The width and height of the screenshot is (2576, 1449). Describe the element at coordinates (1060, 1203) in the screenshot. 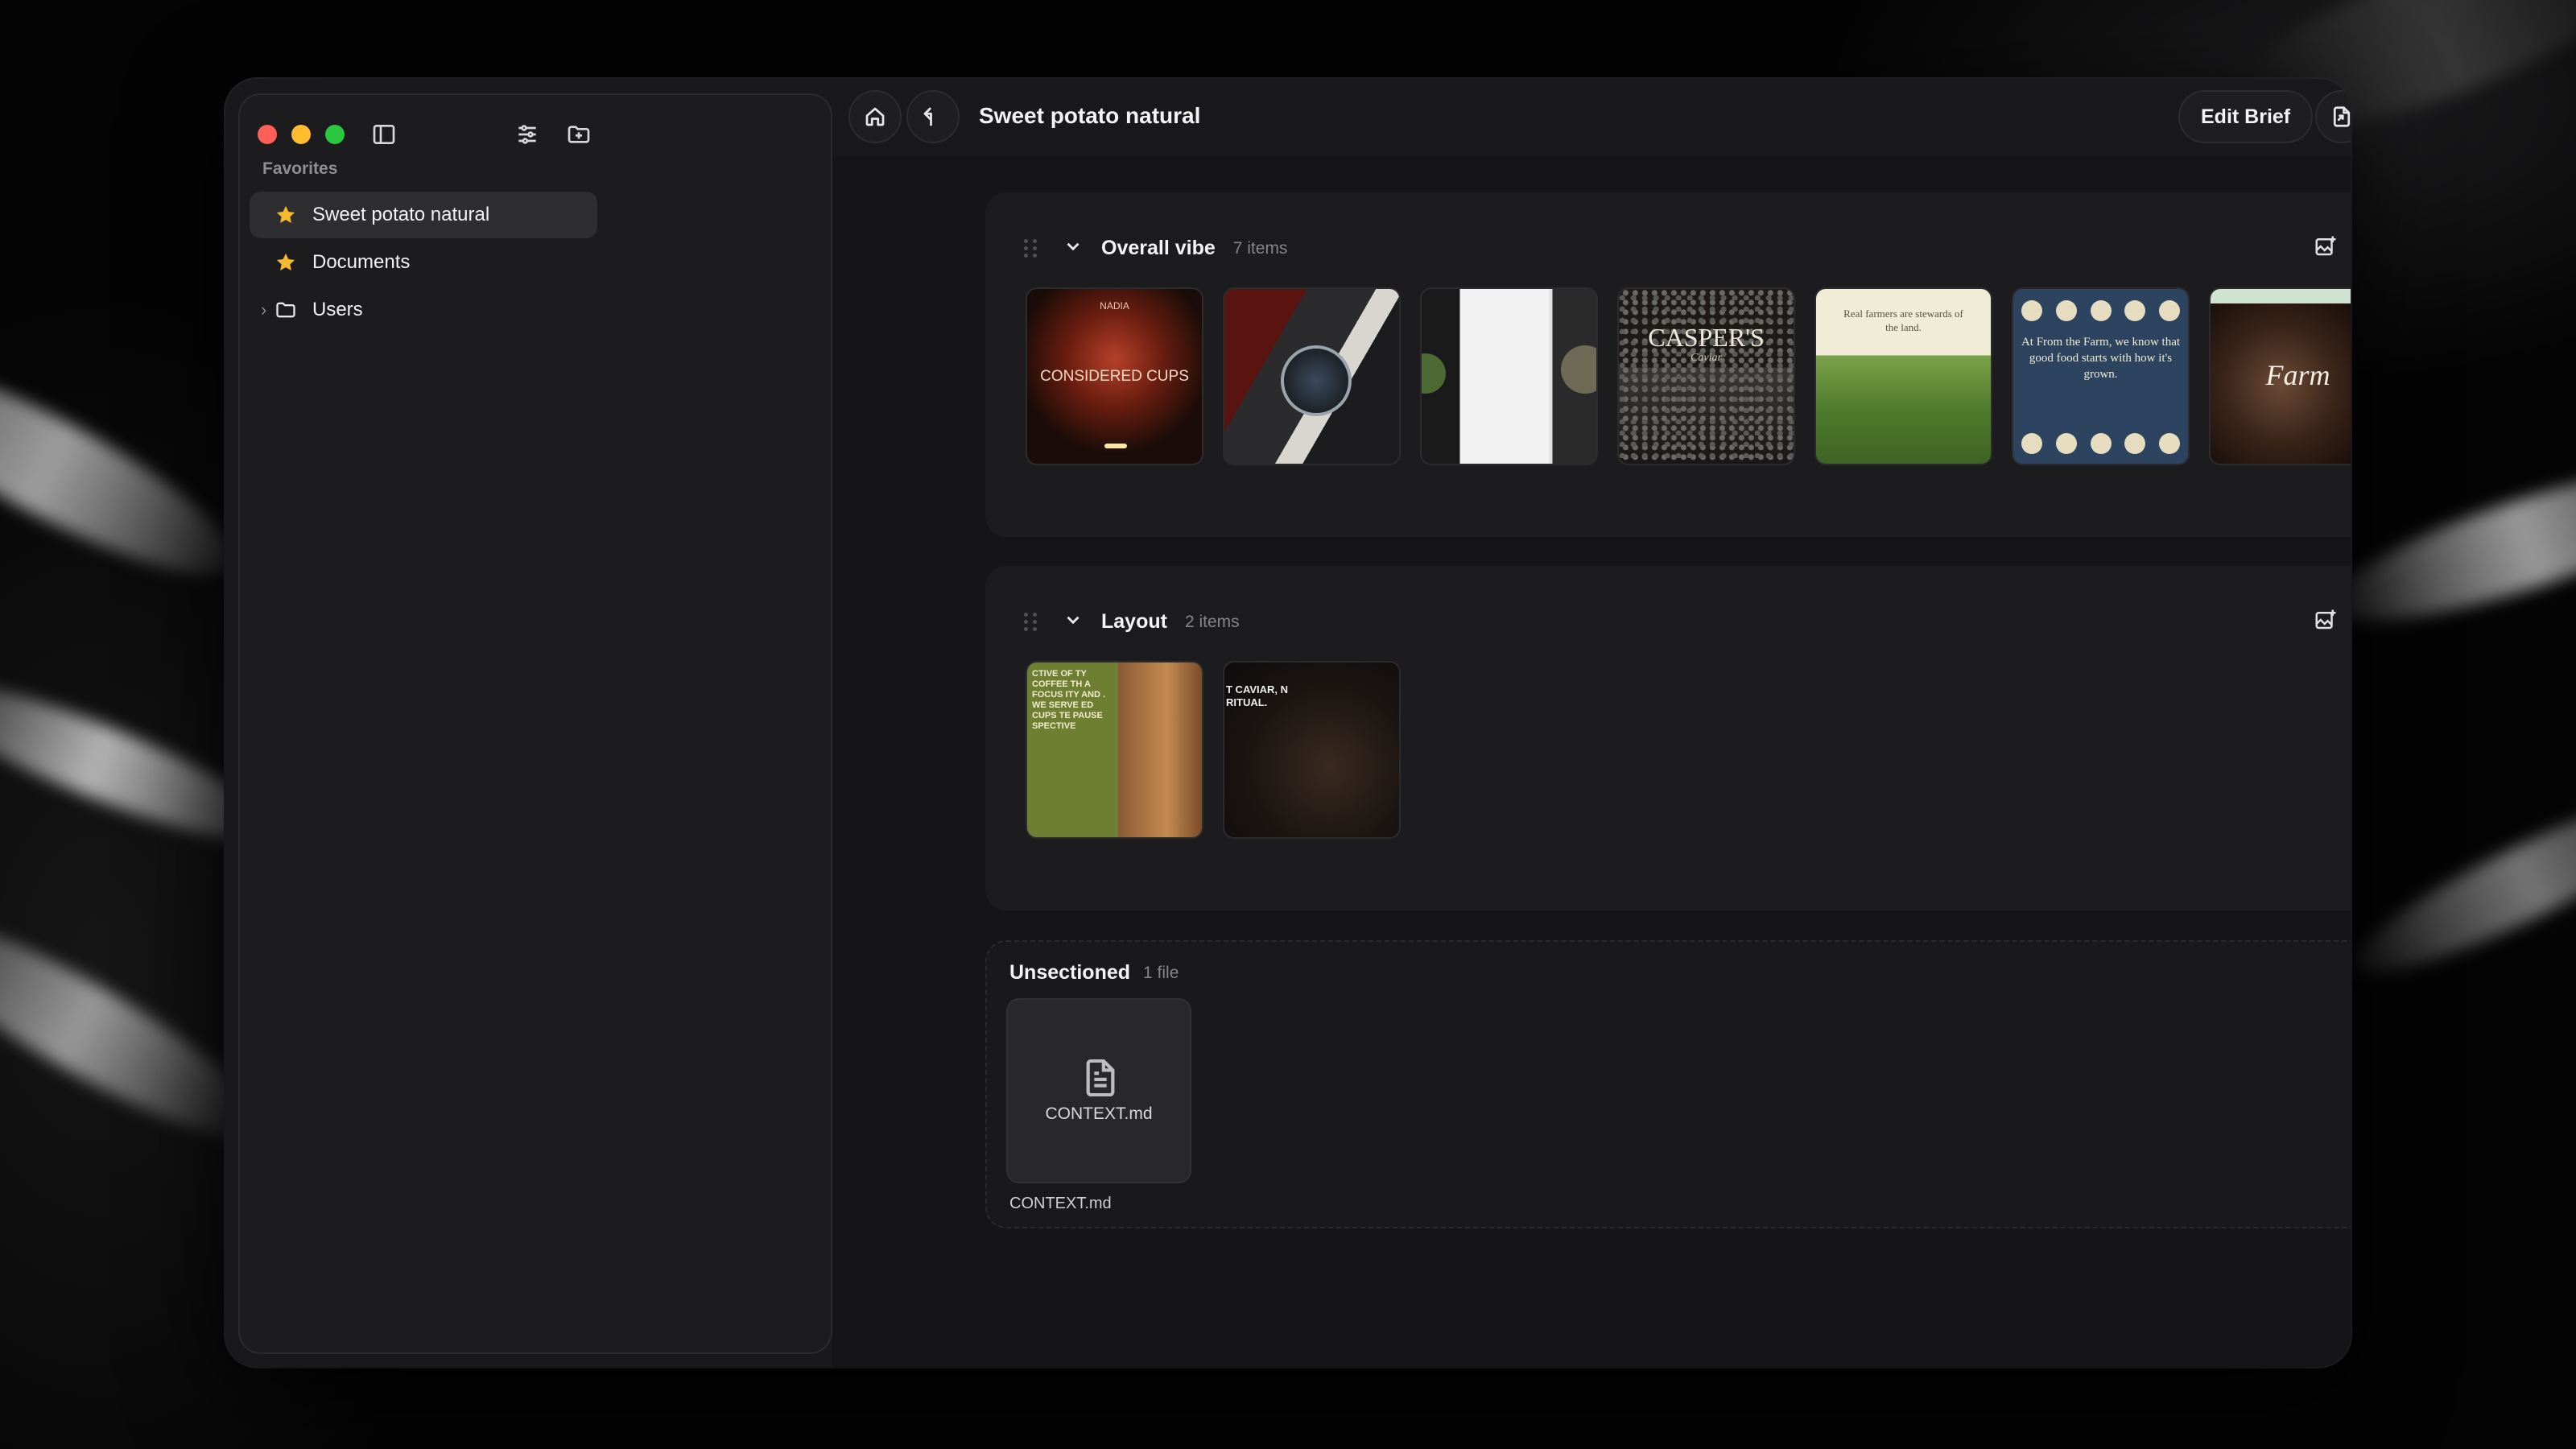

I see `file-caption: CONTEXT.md` at that location.